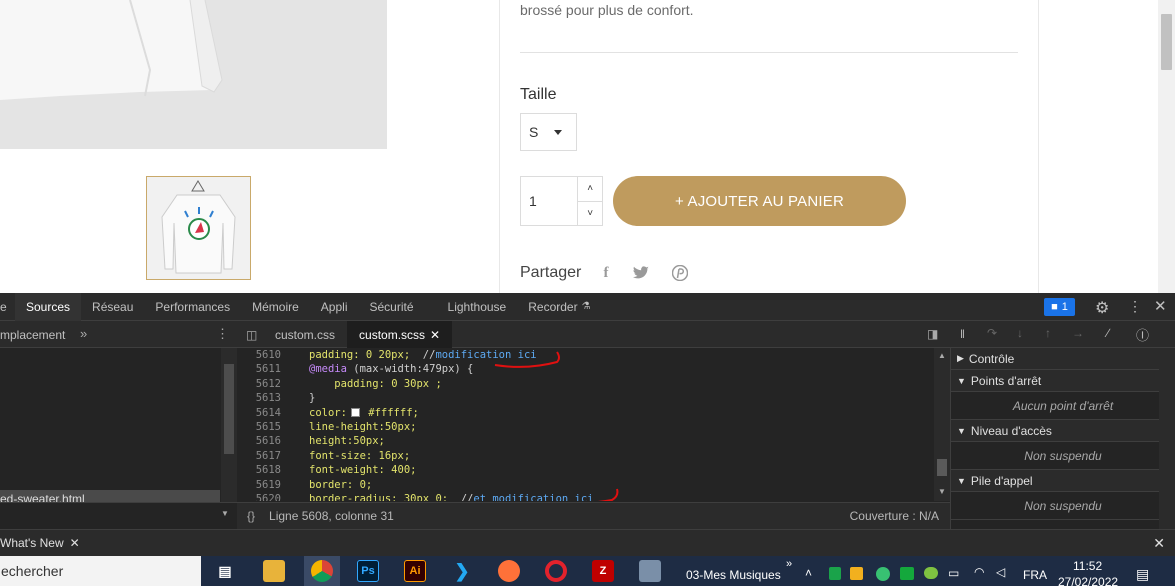  I want to click on wifi-icon: ◠, so click(979, 572).